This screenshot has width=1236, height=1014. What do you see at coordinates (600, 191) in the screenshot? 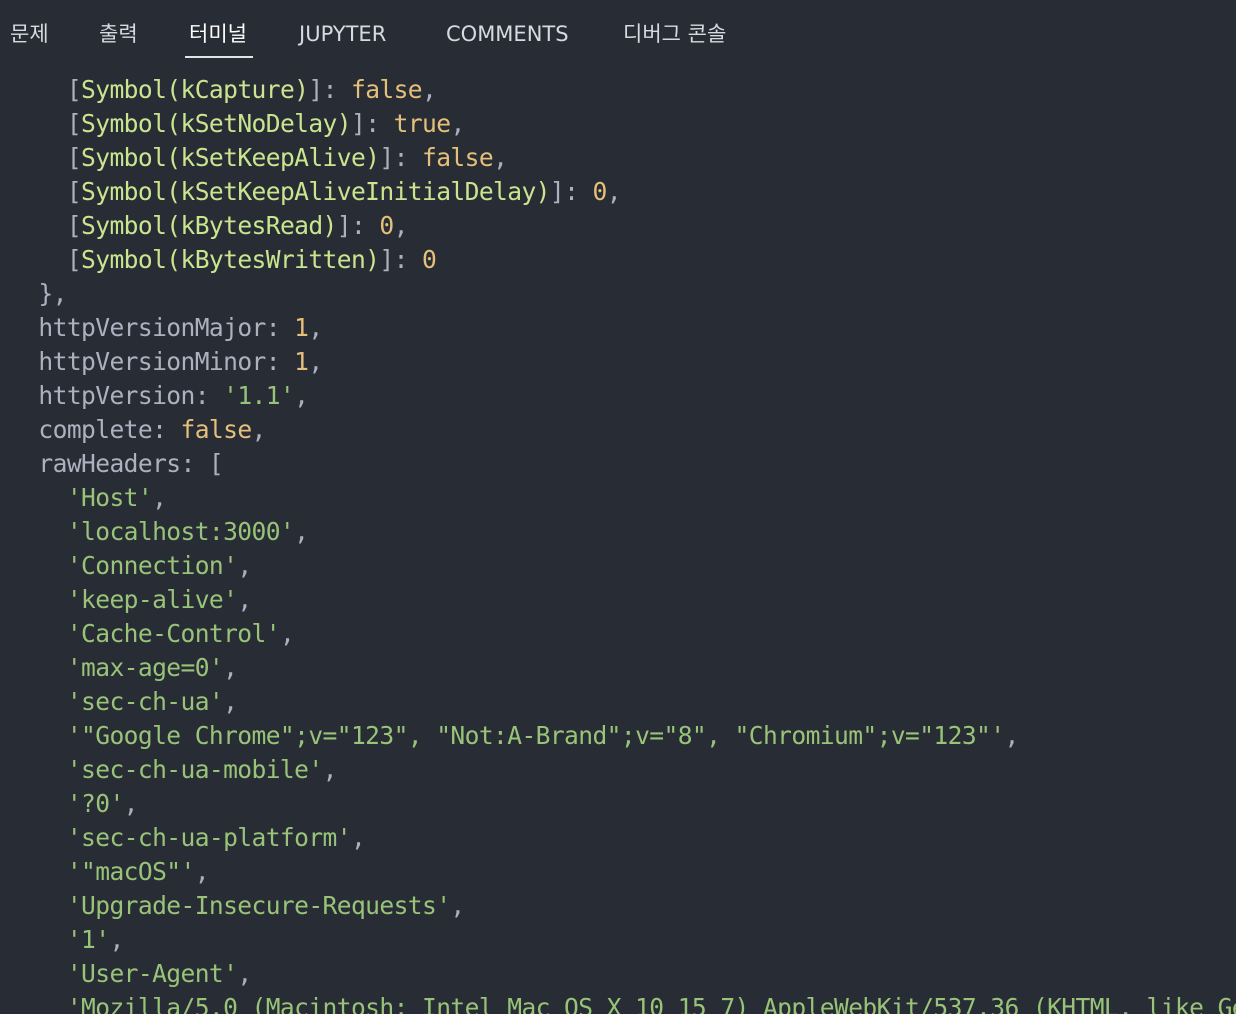
I see `token-number: 0` at bounding box center [600, 191].